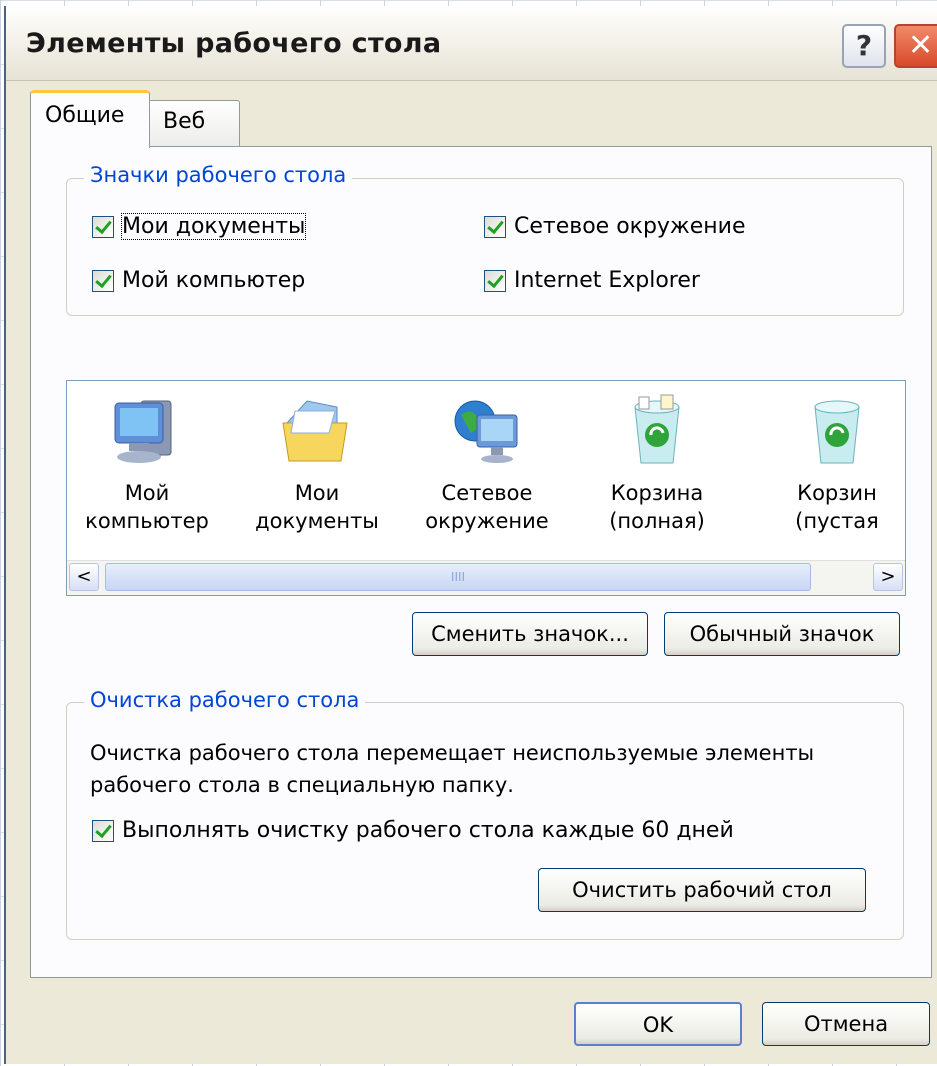  Describe the element at coordinates (147, 464) in the screenshot. I see `list-item-my-computer: Мой компьютер` at that location.